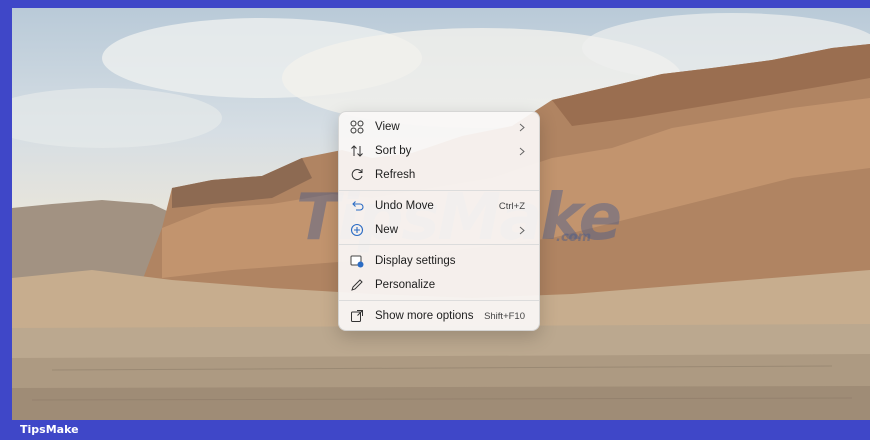 This screenshot has height=440, width=870. I want to click on menu-item-personalize: Personalize, so click(439, 285).